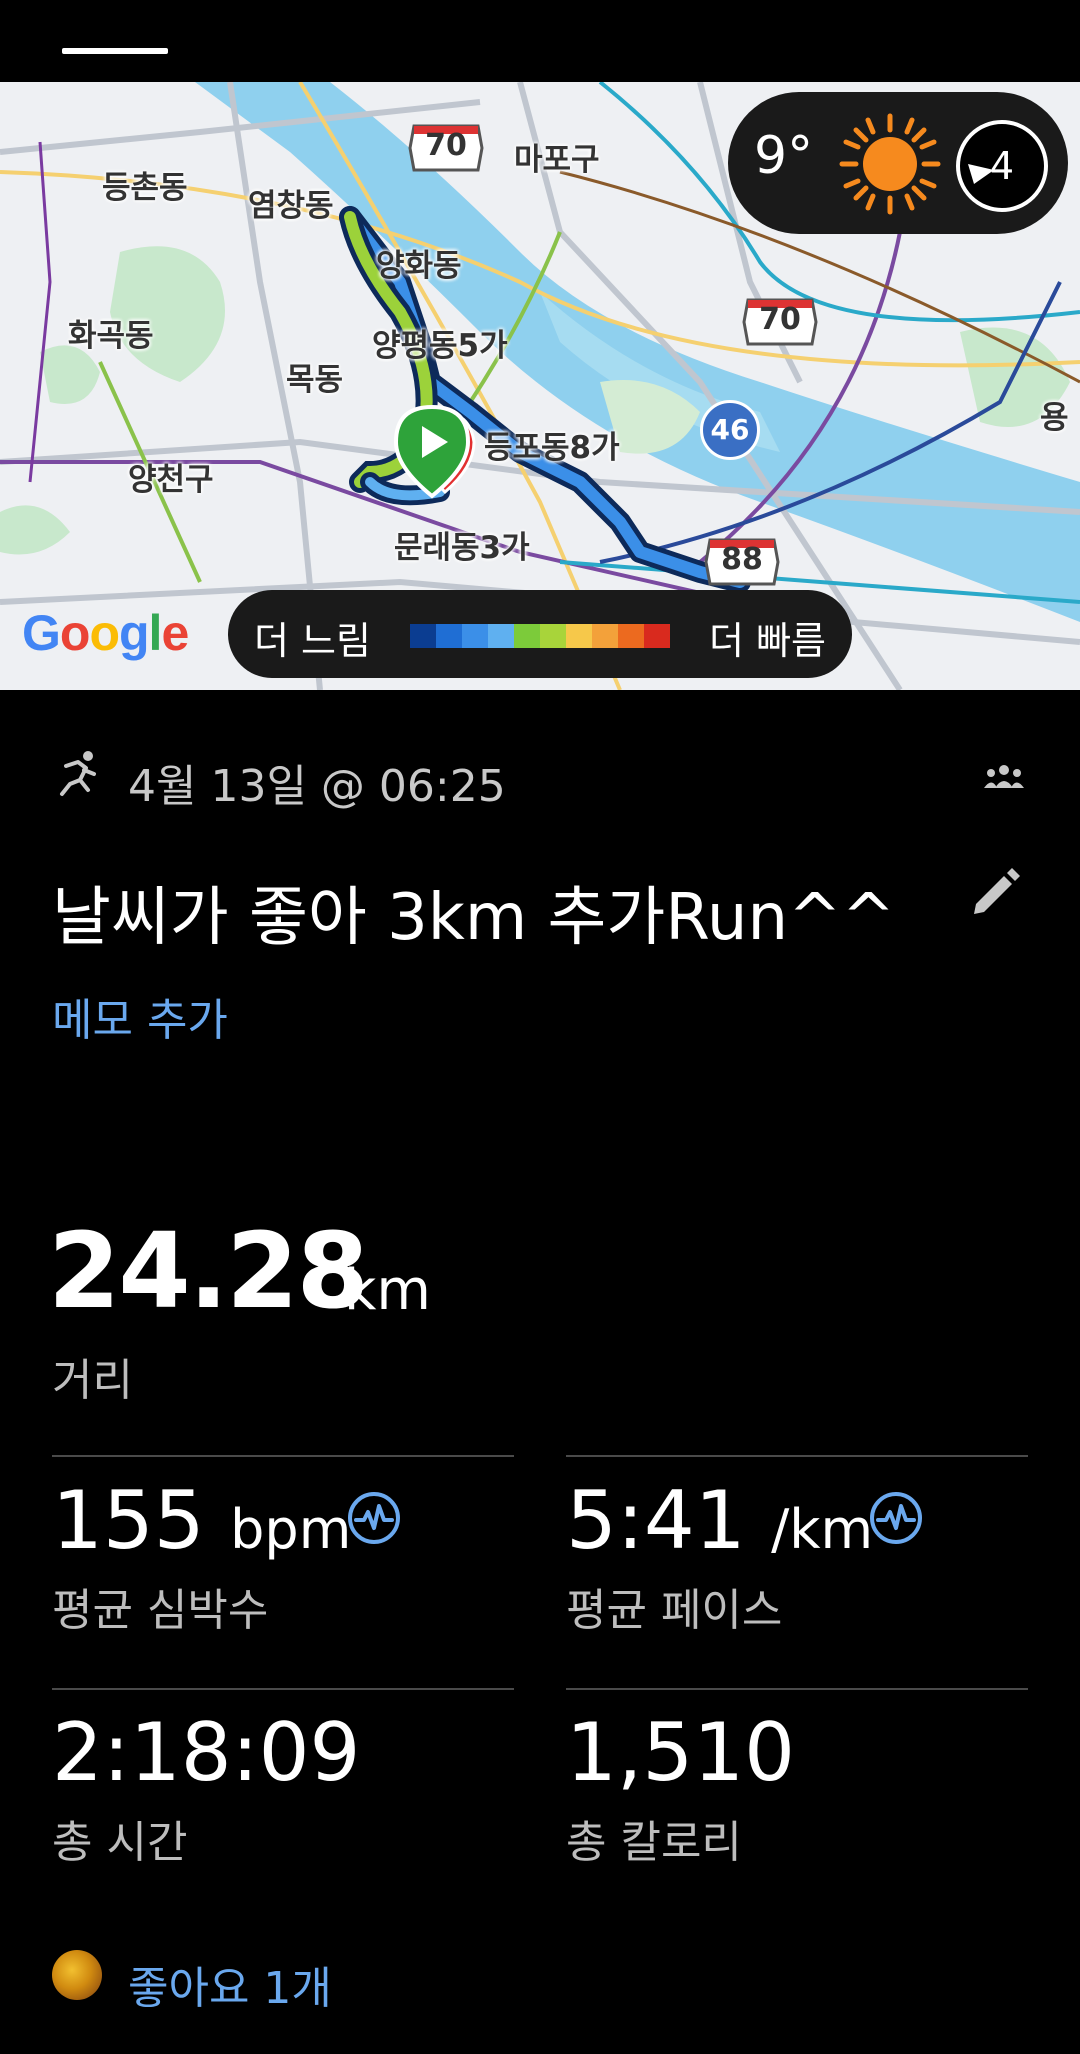 This screenshot has width=1080, height=2054. What do you see at coordinates (767, 641) in the screenshot?
I see `speed-legend-fast: 더 빠름` at bounding box center [767, 641].